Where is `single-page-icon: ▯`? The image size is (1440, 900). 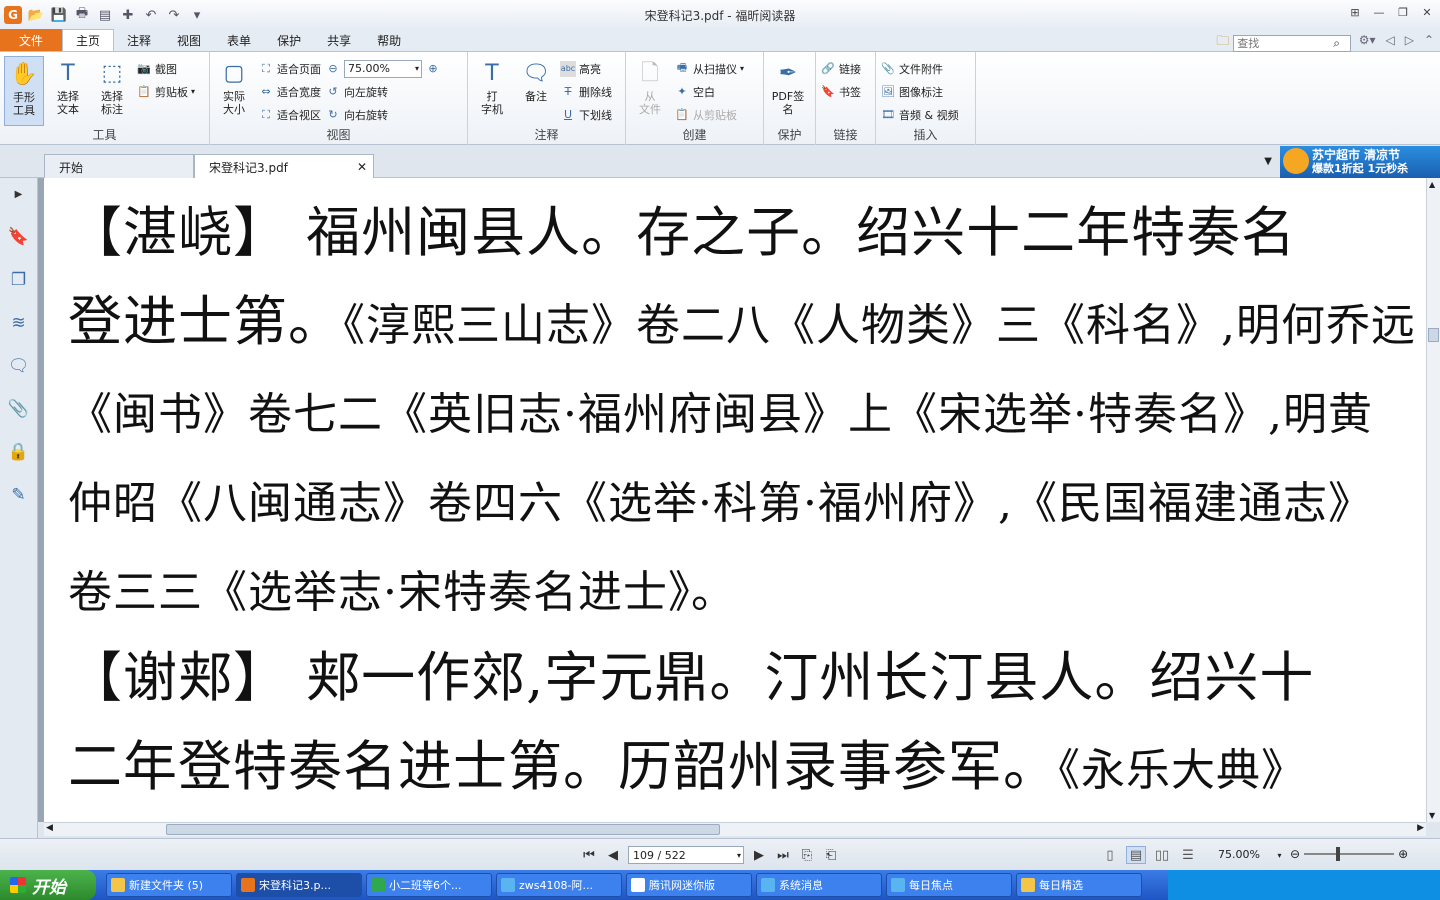
single-page-icon: ▯ is located at coordinates (1110, 855).